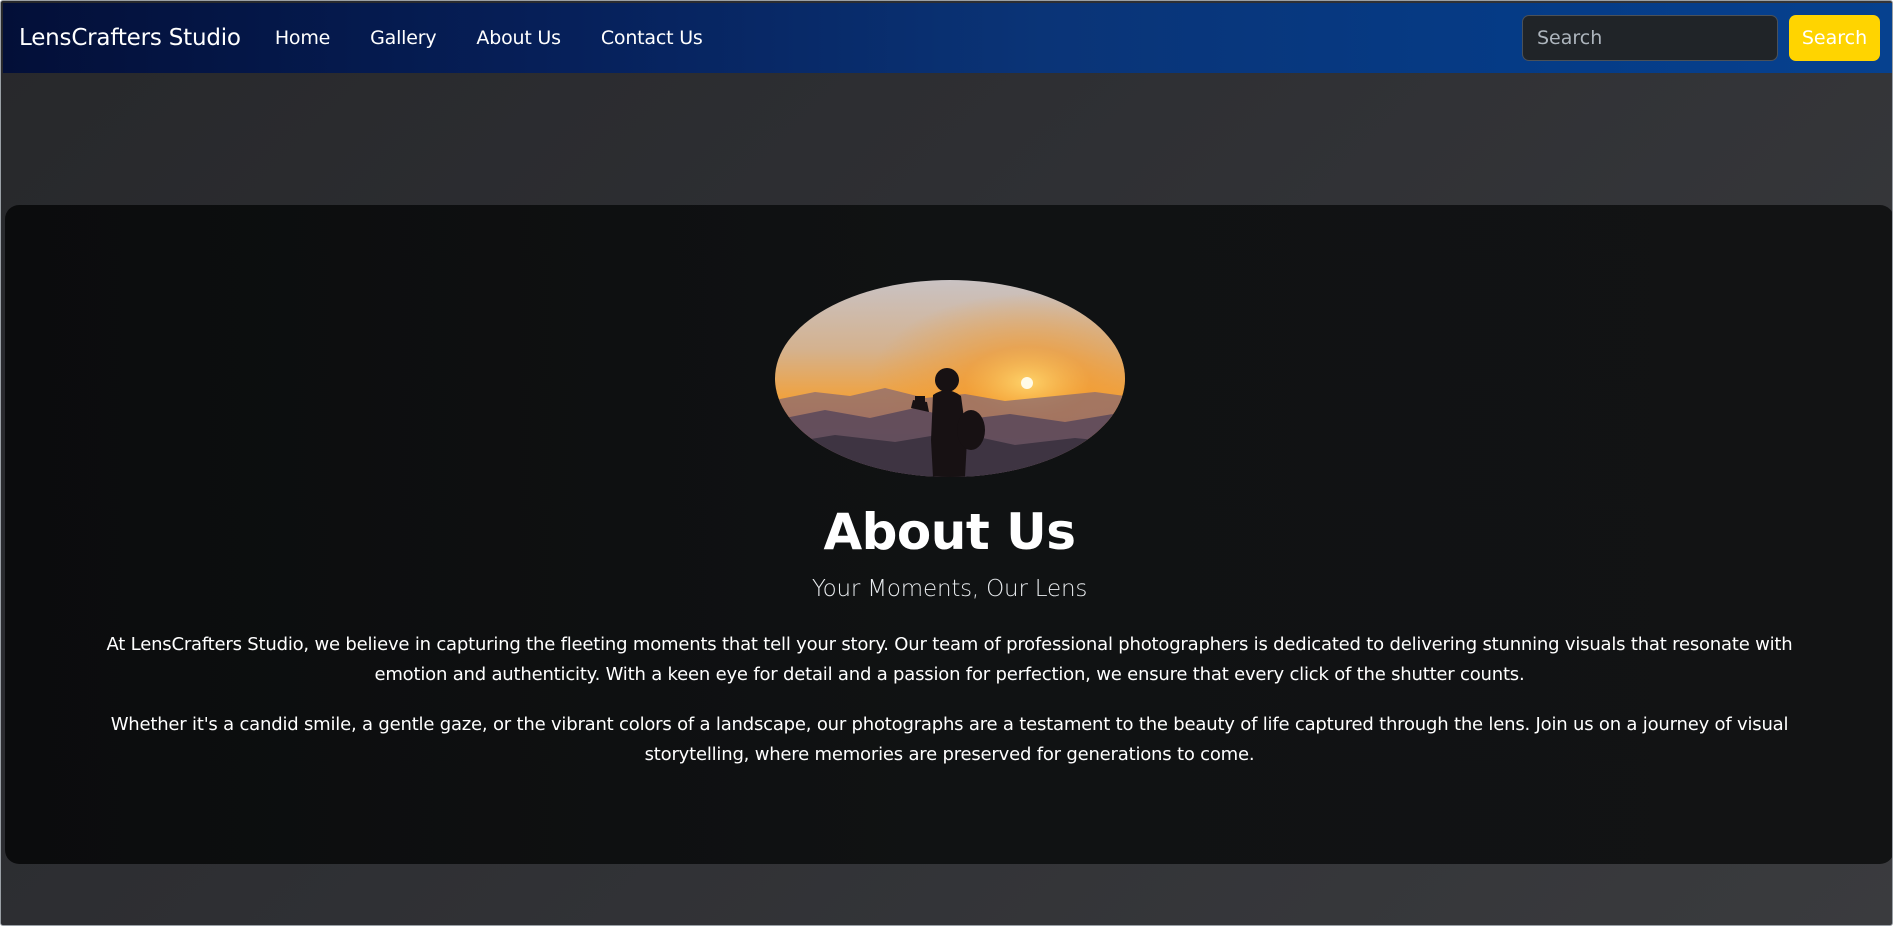 The height and width of the screenshot is (926, 1893). I want to click on search-input, so click(1650, 38).